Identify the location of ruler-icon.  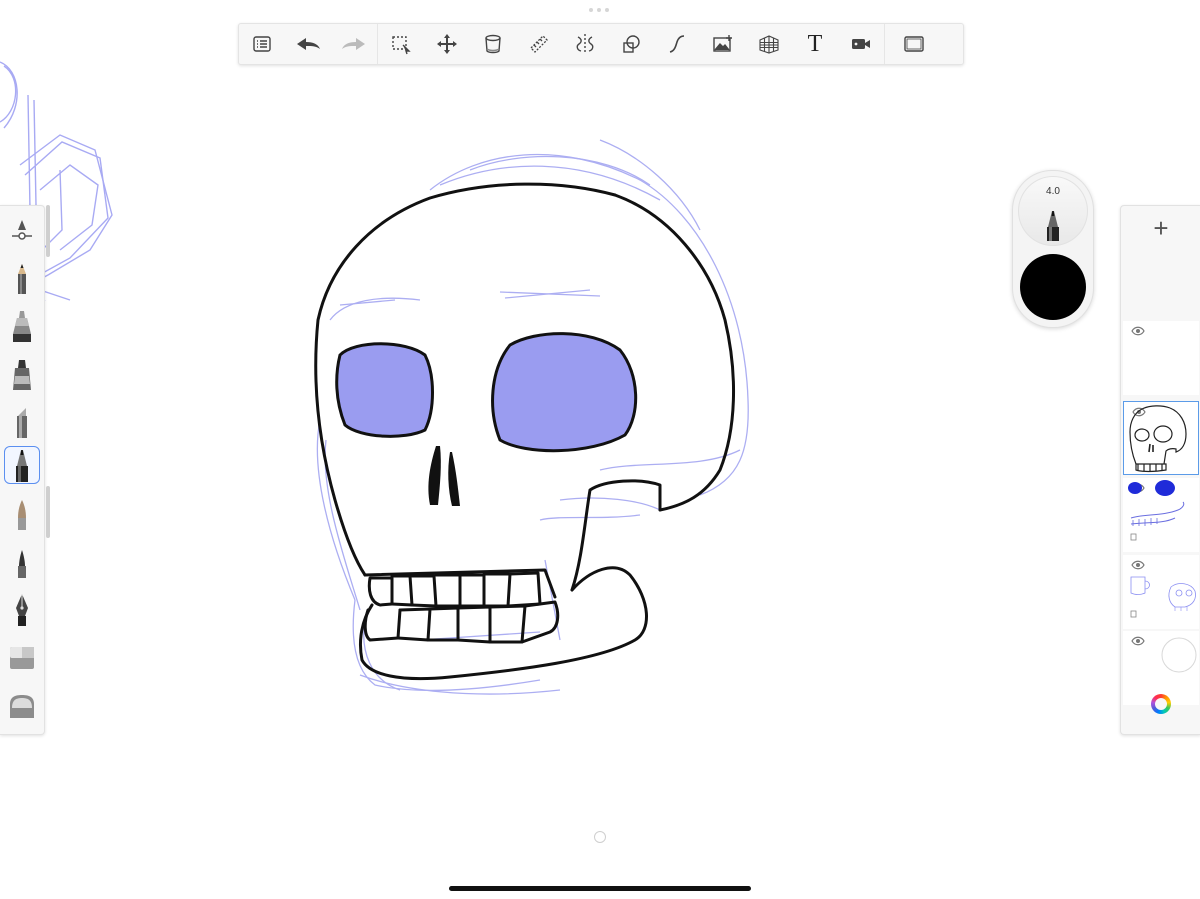
(539, 44).